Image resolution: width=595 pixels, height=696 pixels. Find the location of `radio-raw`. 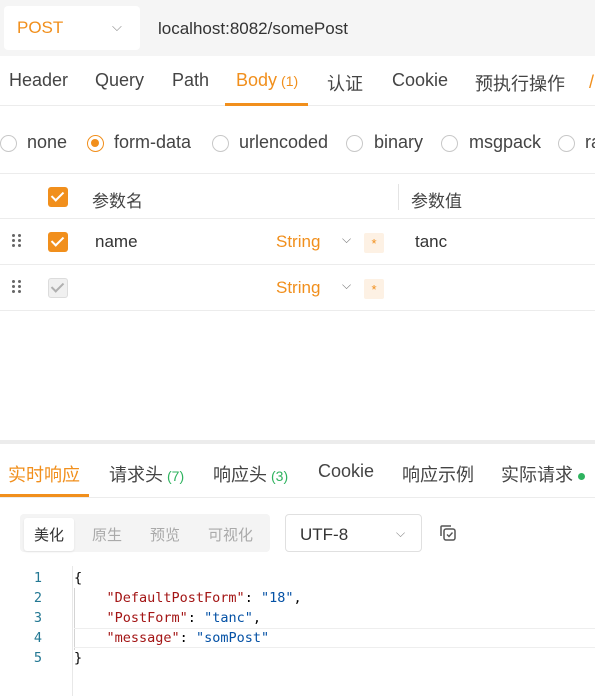

radio-raw is located at coordinates (566, 143).